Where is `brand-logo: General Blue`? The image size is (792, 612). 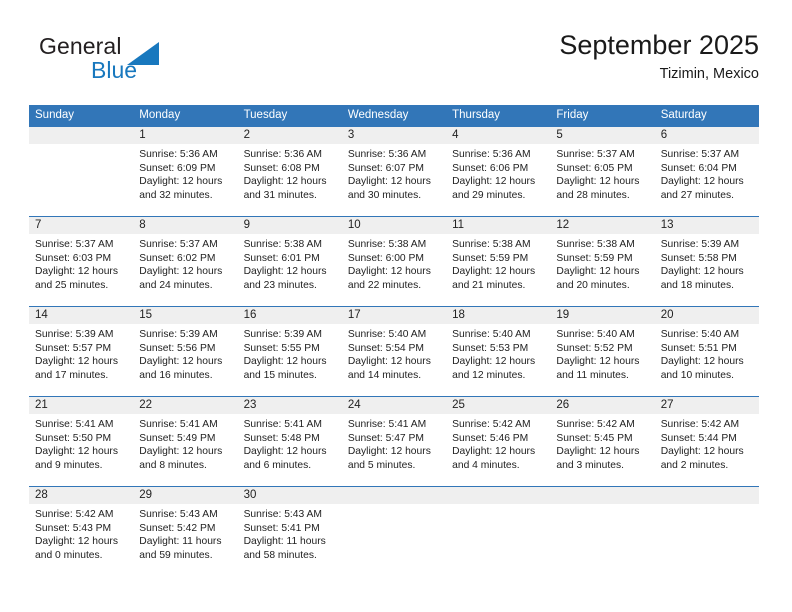 brand-logo: General Blue is located at coordinates (159, 59).